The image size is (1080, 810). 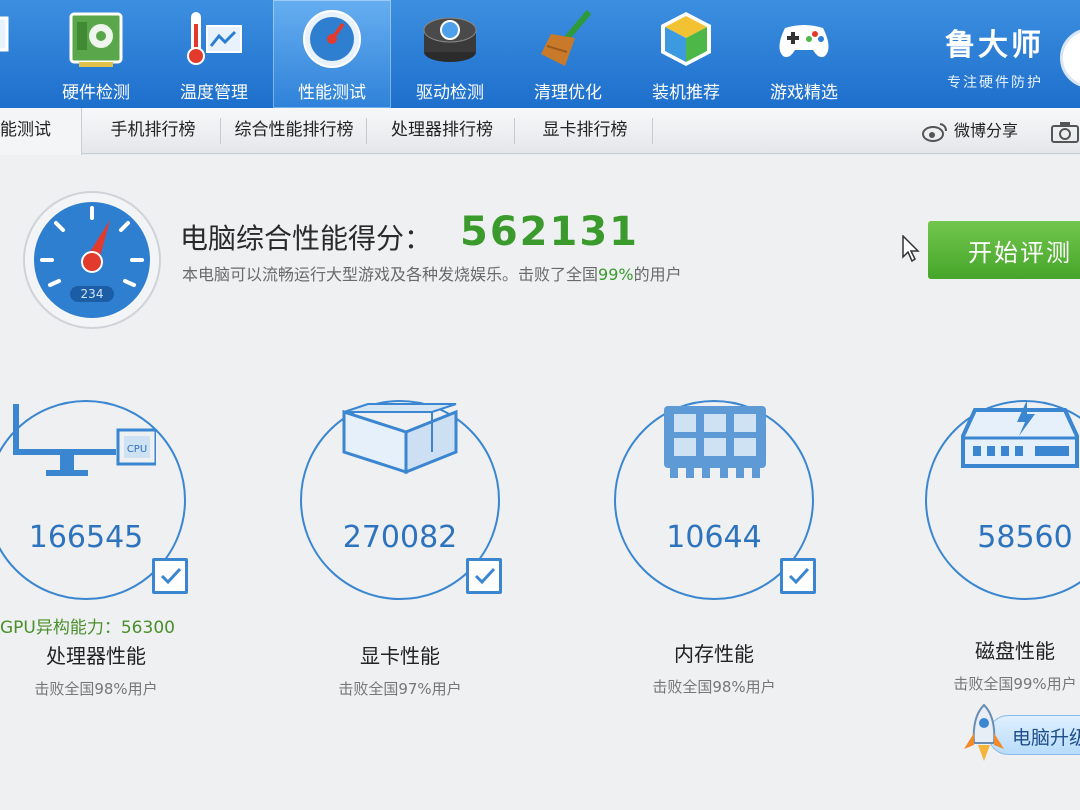 I want to click on tool-hardware-check: 硬件检测, so click(x=96, y=54).